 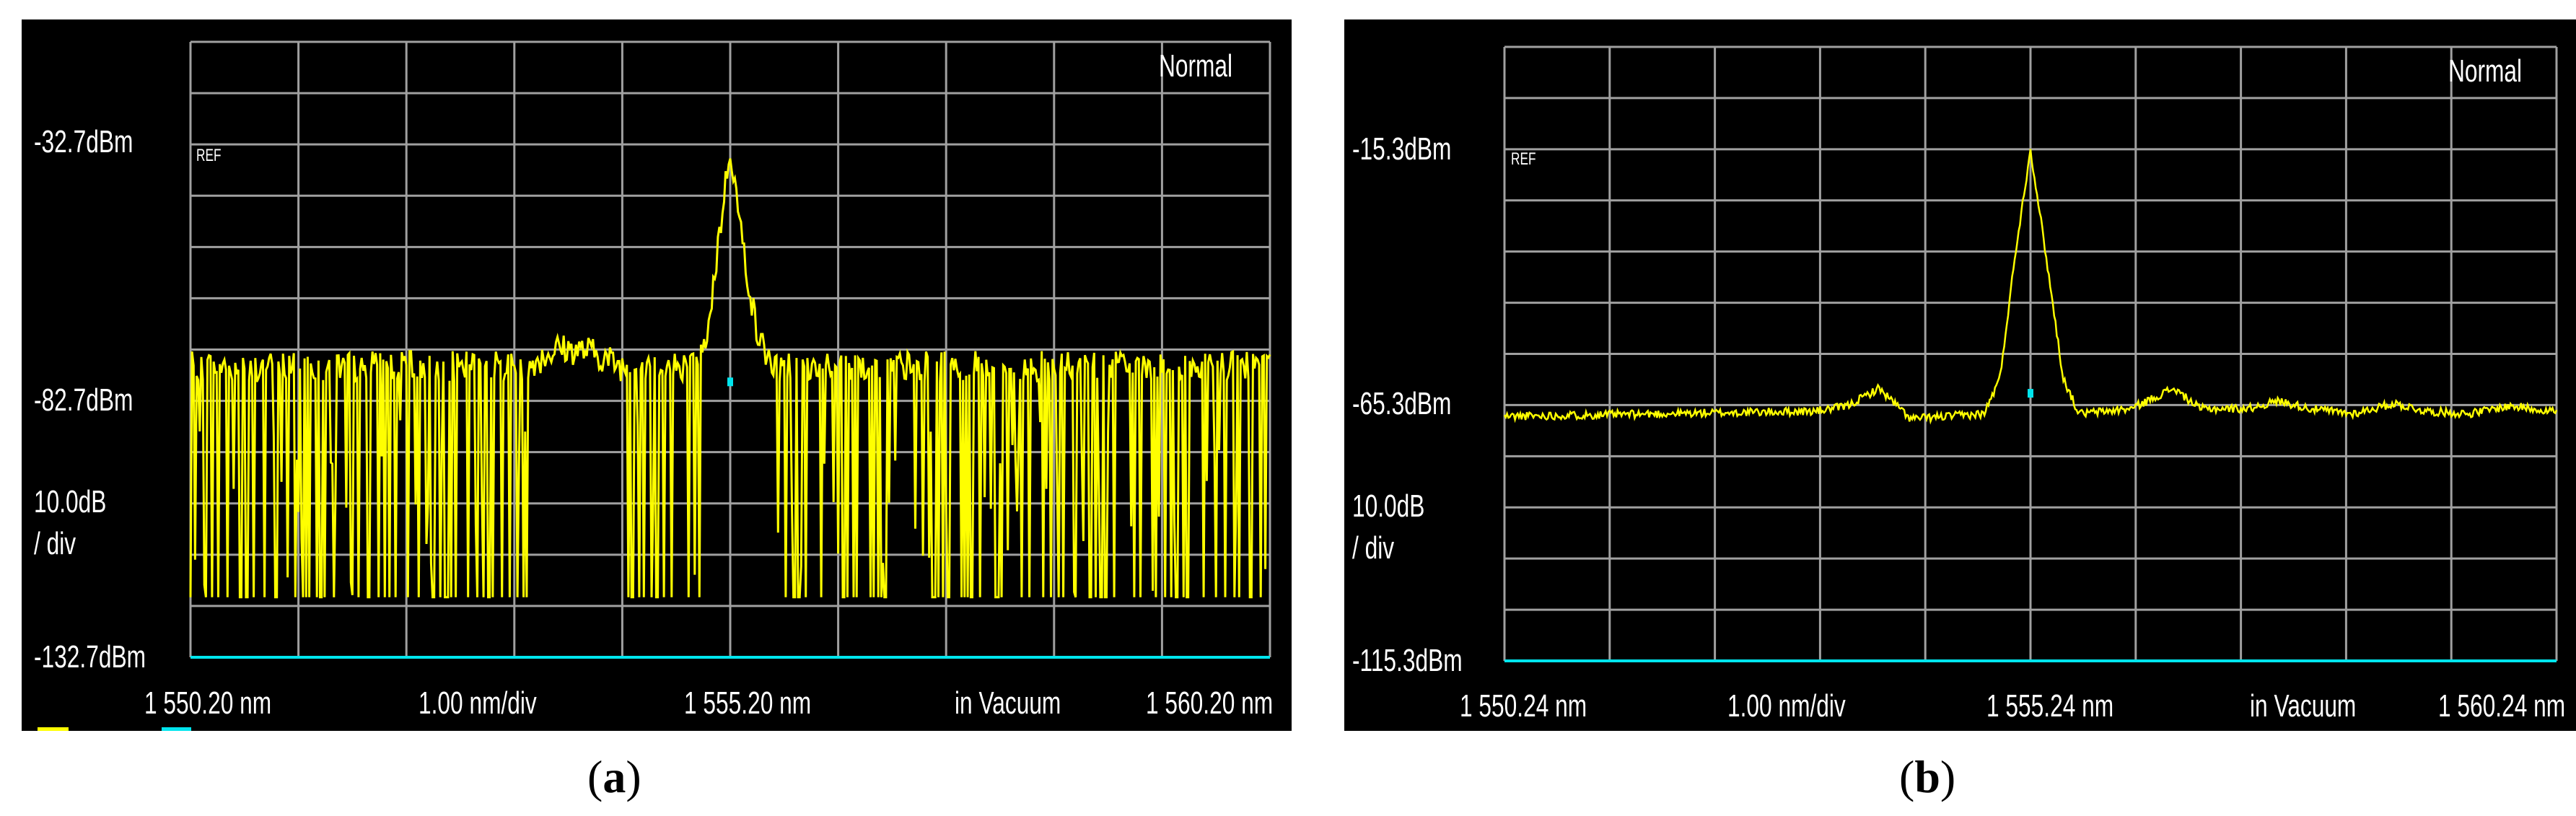 I want to click on x-end-b: 1 560.24 nm, so click(x=2502, y=706).